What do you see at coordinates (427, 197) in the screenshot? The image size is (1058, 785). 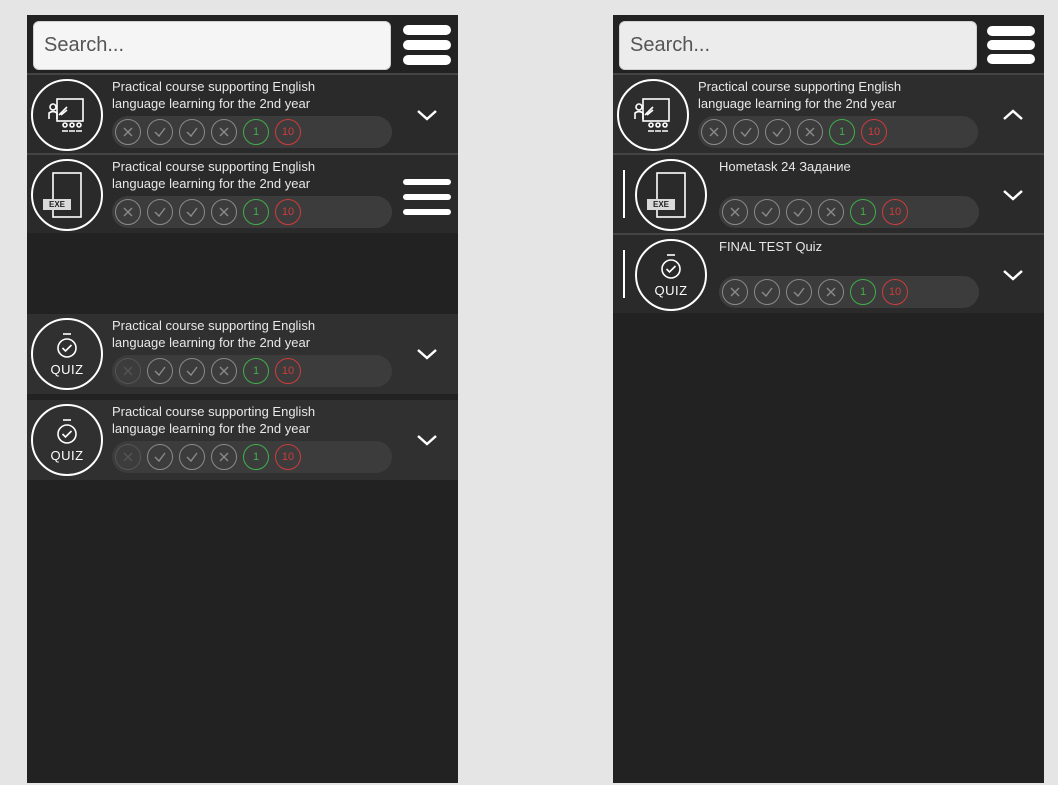 I see `drag-handle-icon` at bounding box center [427, 197].